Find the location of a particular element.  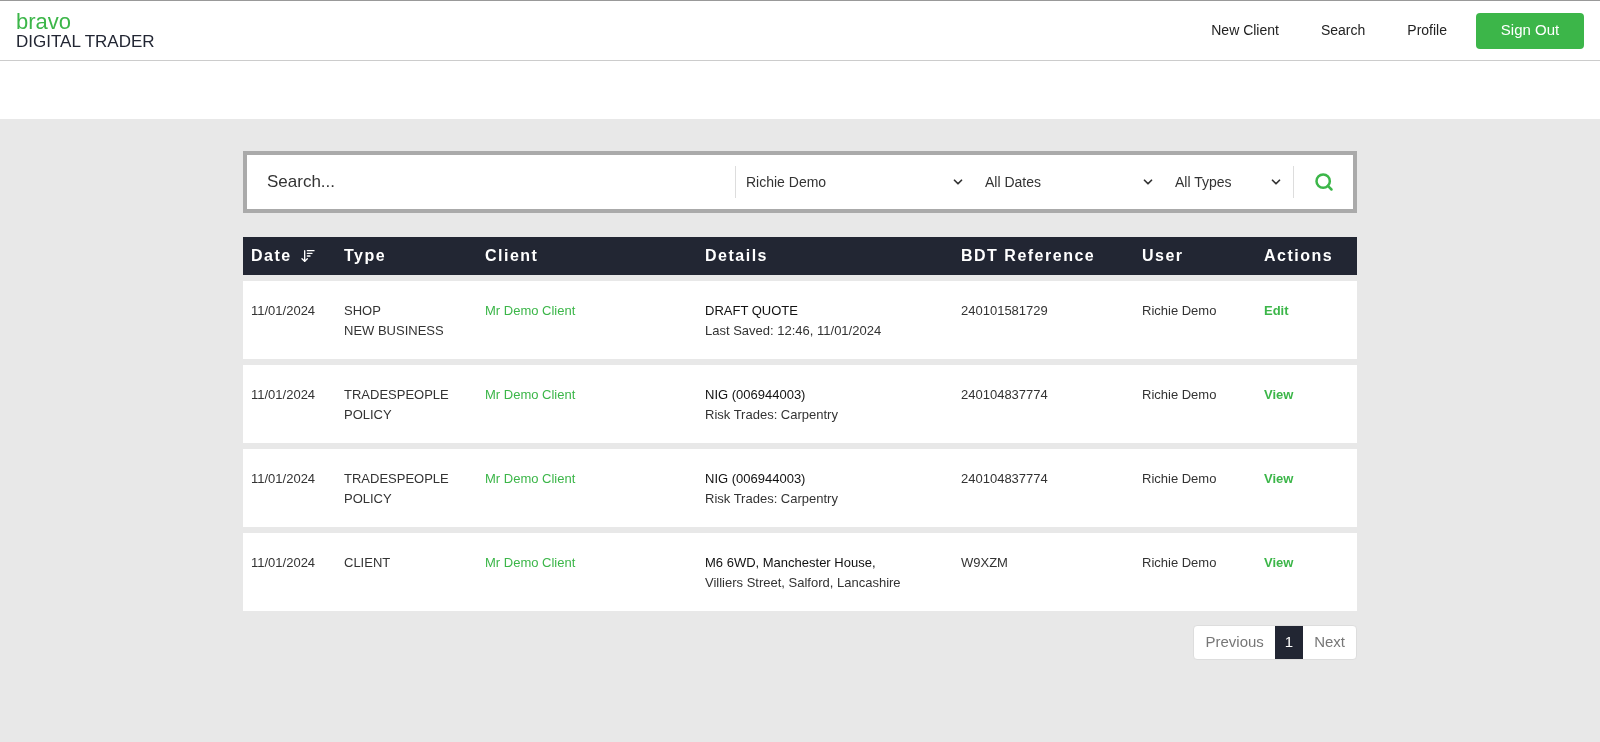

details-text: Villiers Street, Salford, Lancashire is located at coordinates (803, 583).